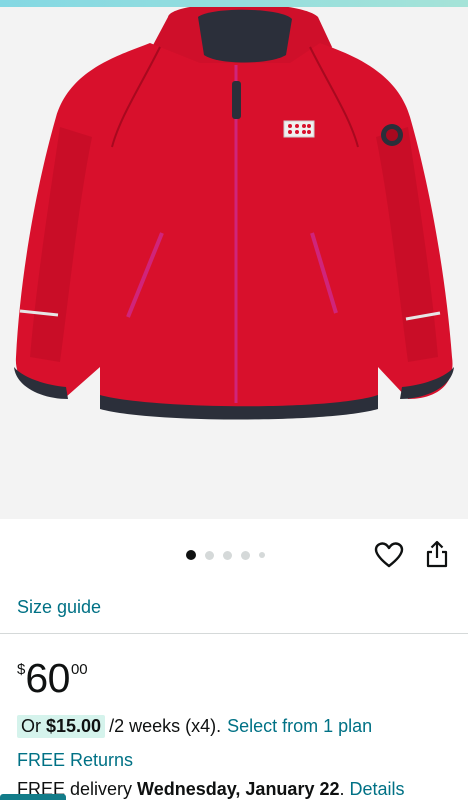 The width and height of the screenshot is (468, 800). What do you see at coordinates (47, 678) in the screenshot?
I see `price-whole: 60` at bounding box center [47, 678].